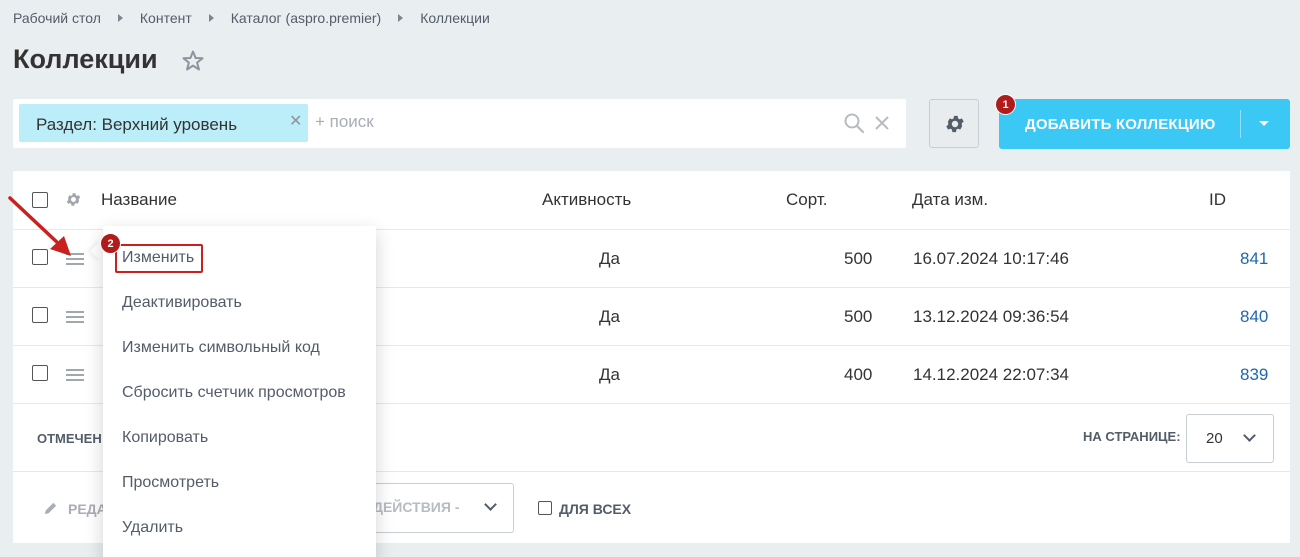 Image resolution: width=1300 pixels, height=557 pixels. Describe the element at coordinates (950, 200) in the screenshot. I see `column-header-date: Дата изм.` at that location.